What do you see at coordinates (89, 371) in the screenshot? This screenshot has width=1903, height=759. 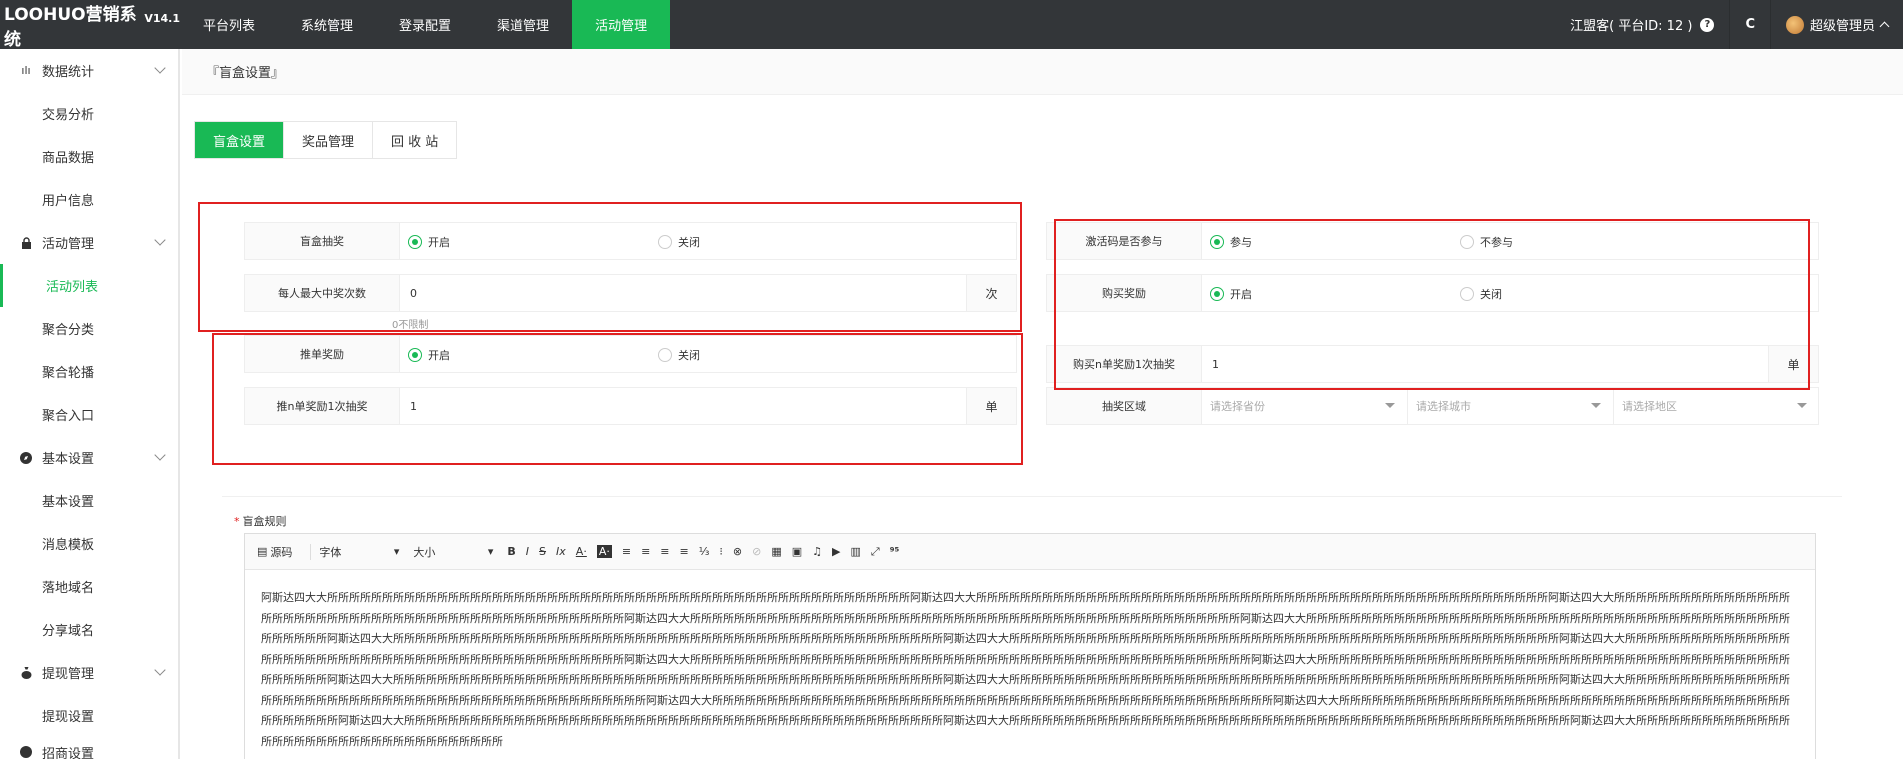 I see `sidebar-item-agg-carousel: 聚合轮播` at bounding box center [89, 371].